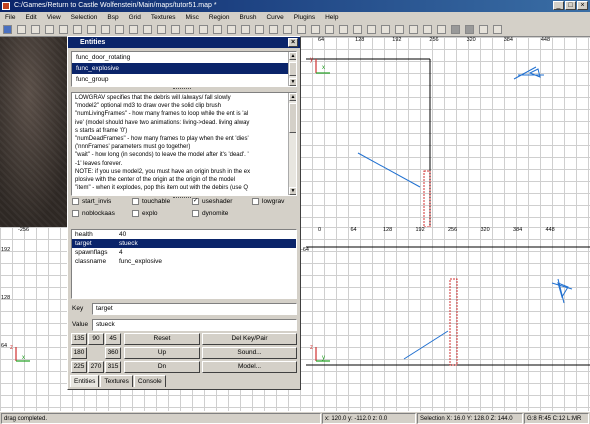  What do you see at coordinates (399, 29) in the screenshot?
I see `thicken-icon` at bounding box center [399, 29].